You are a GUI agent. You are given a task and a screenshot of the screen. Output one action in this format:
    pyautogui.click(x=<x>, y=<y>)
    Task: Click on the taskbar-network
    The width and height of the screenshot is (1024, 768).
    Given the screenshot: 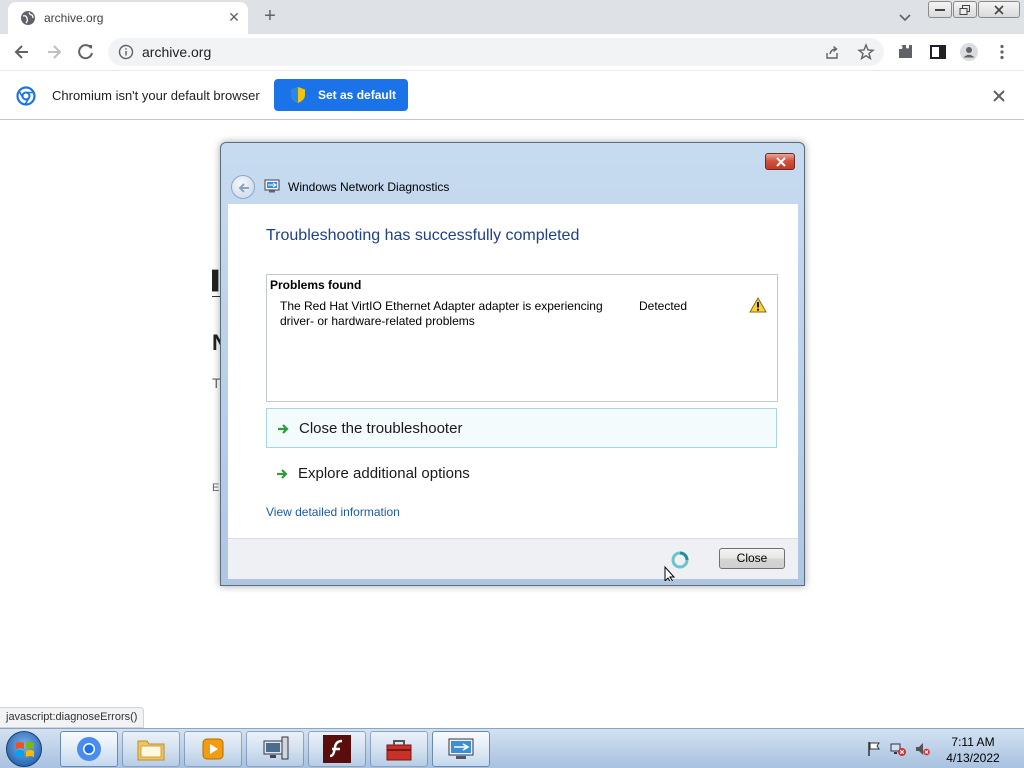 What is the action you would take?
    pyautogui.click(x=275, y=749)
    